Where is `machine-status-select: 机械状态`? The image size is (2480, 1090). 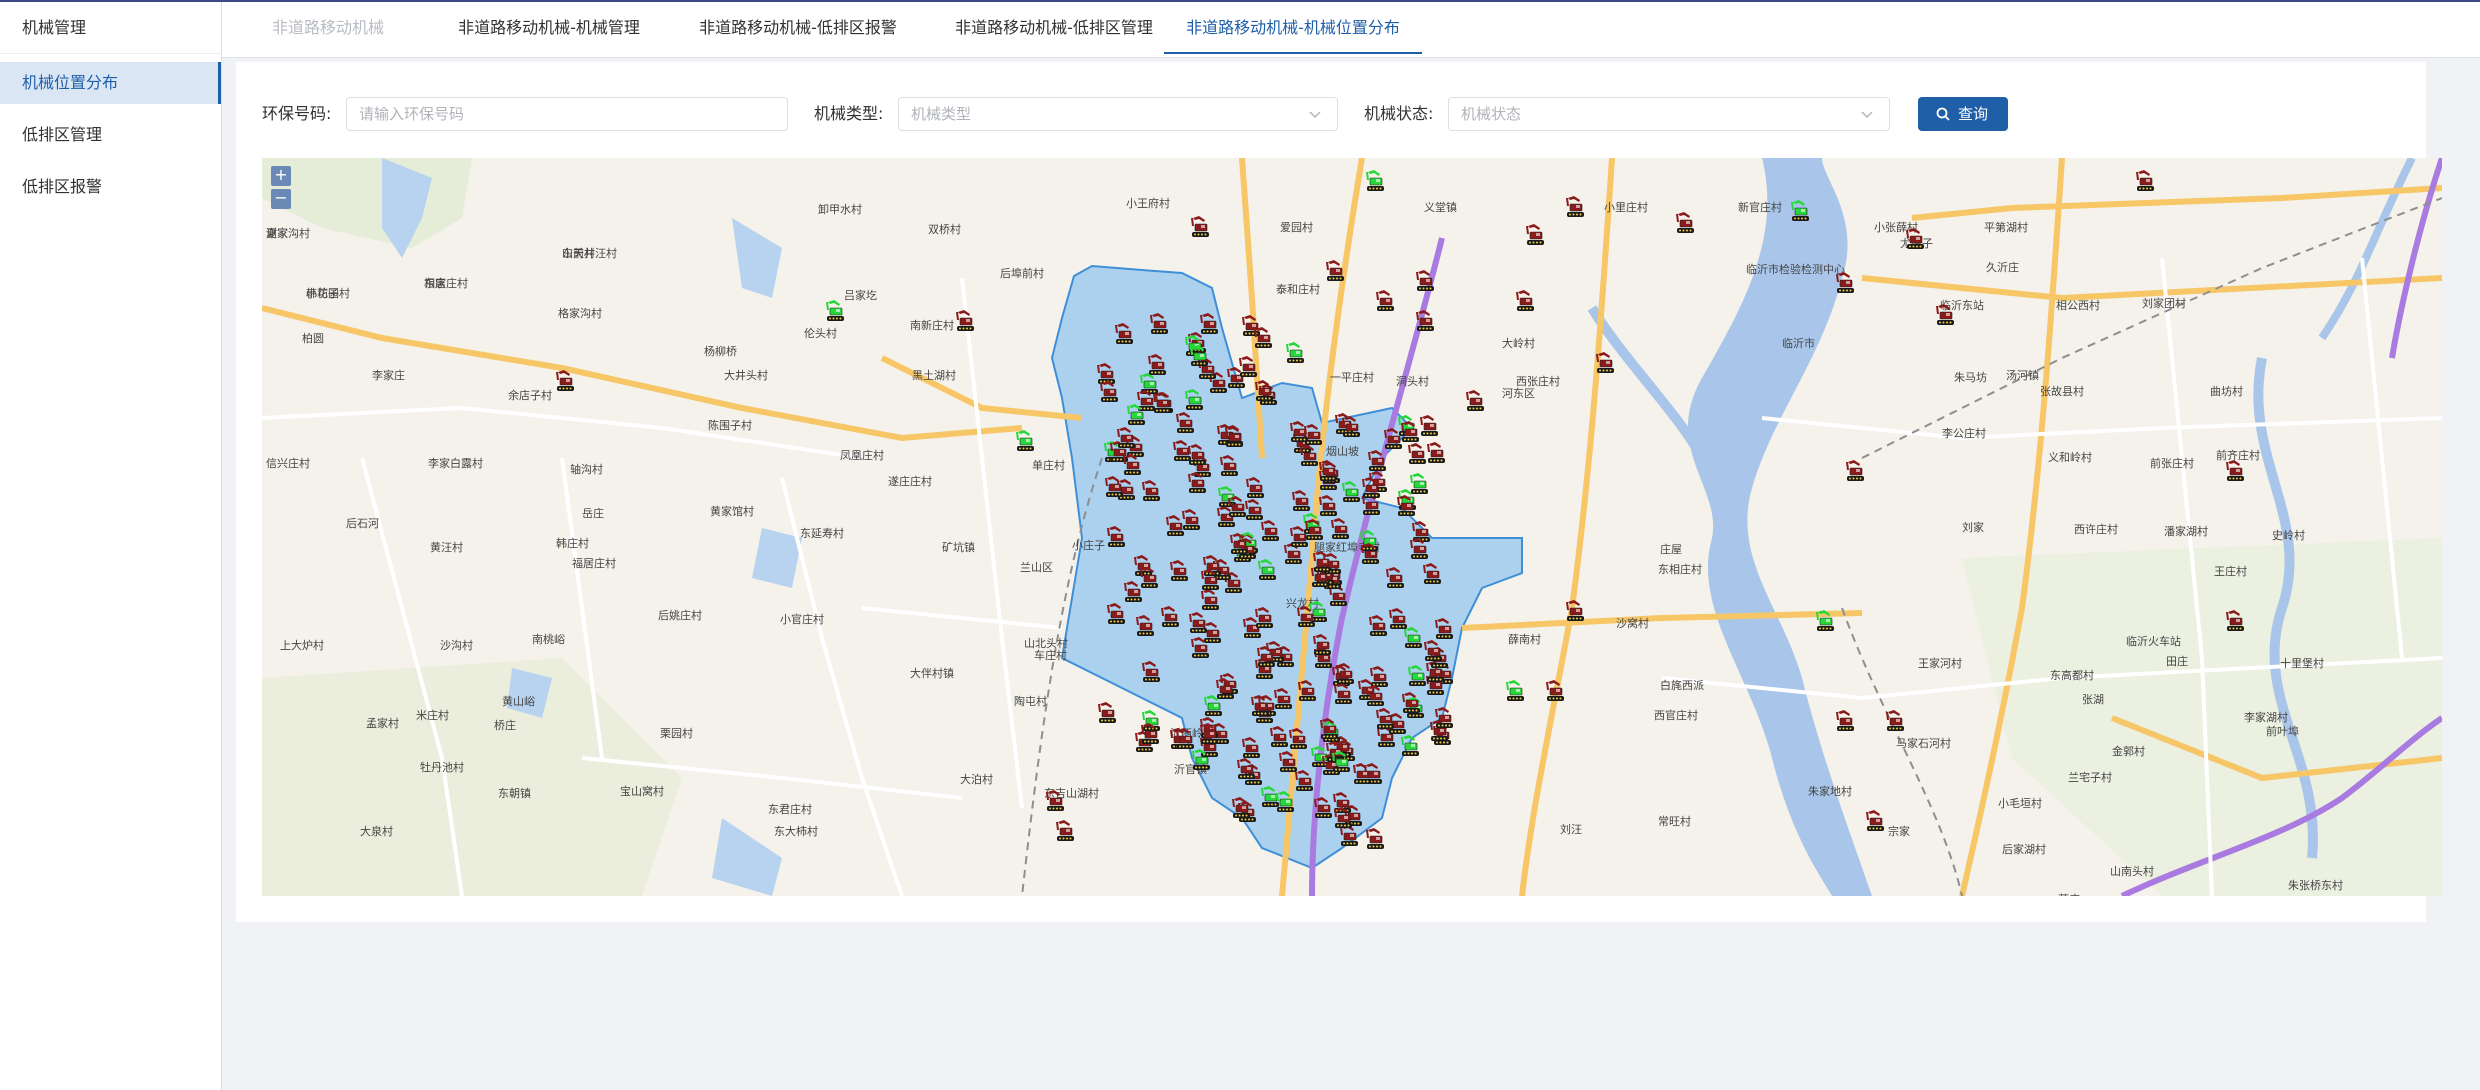 machine-status-select: 机械状态 is located at coordinates (1669, 114).